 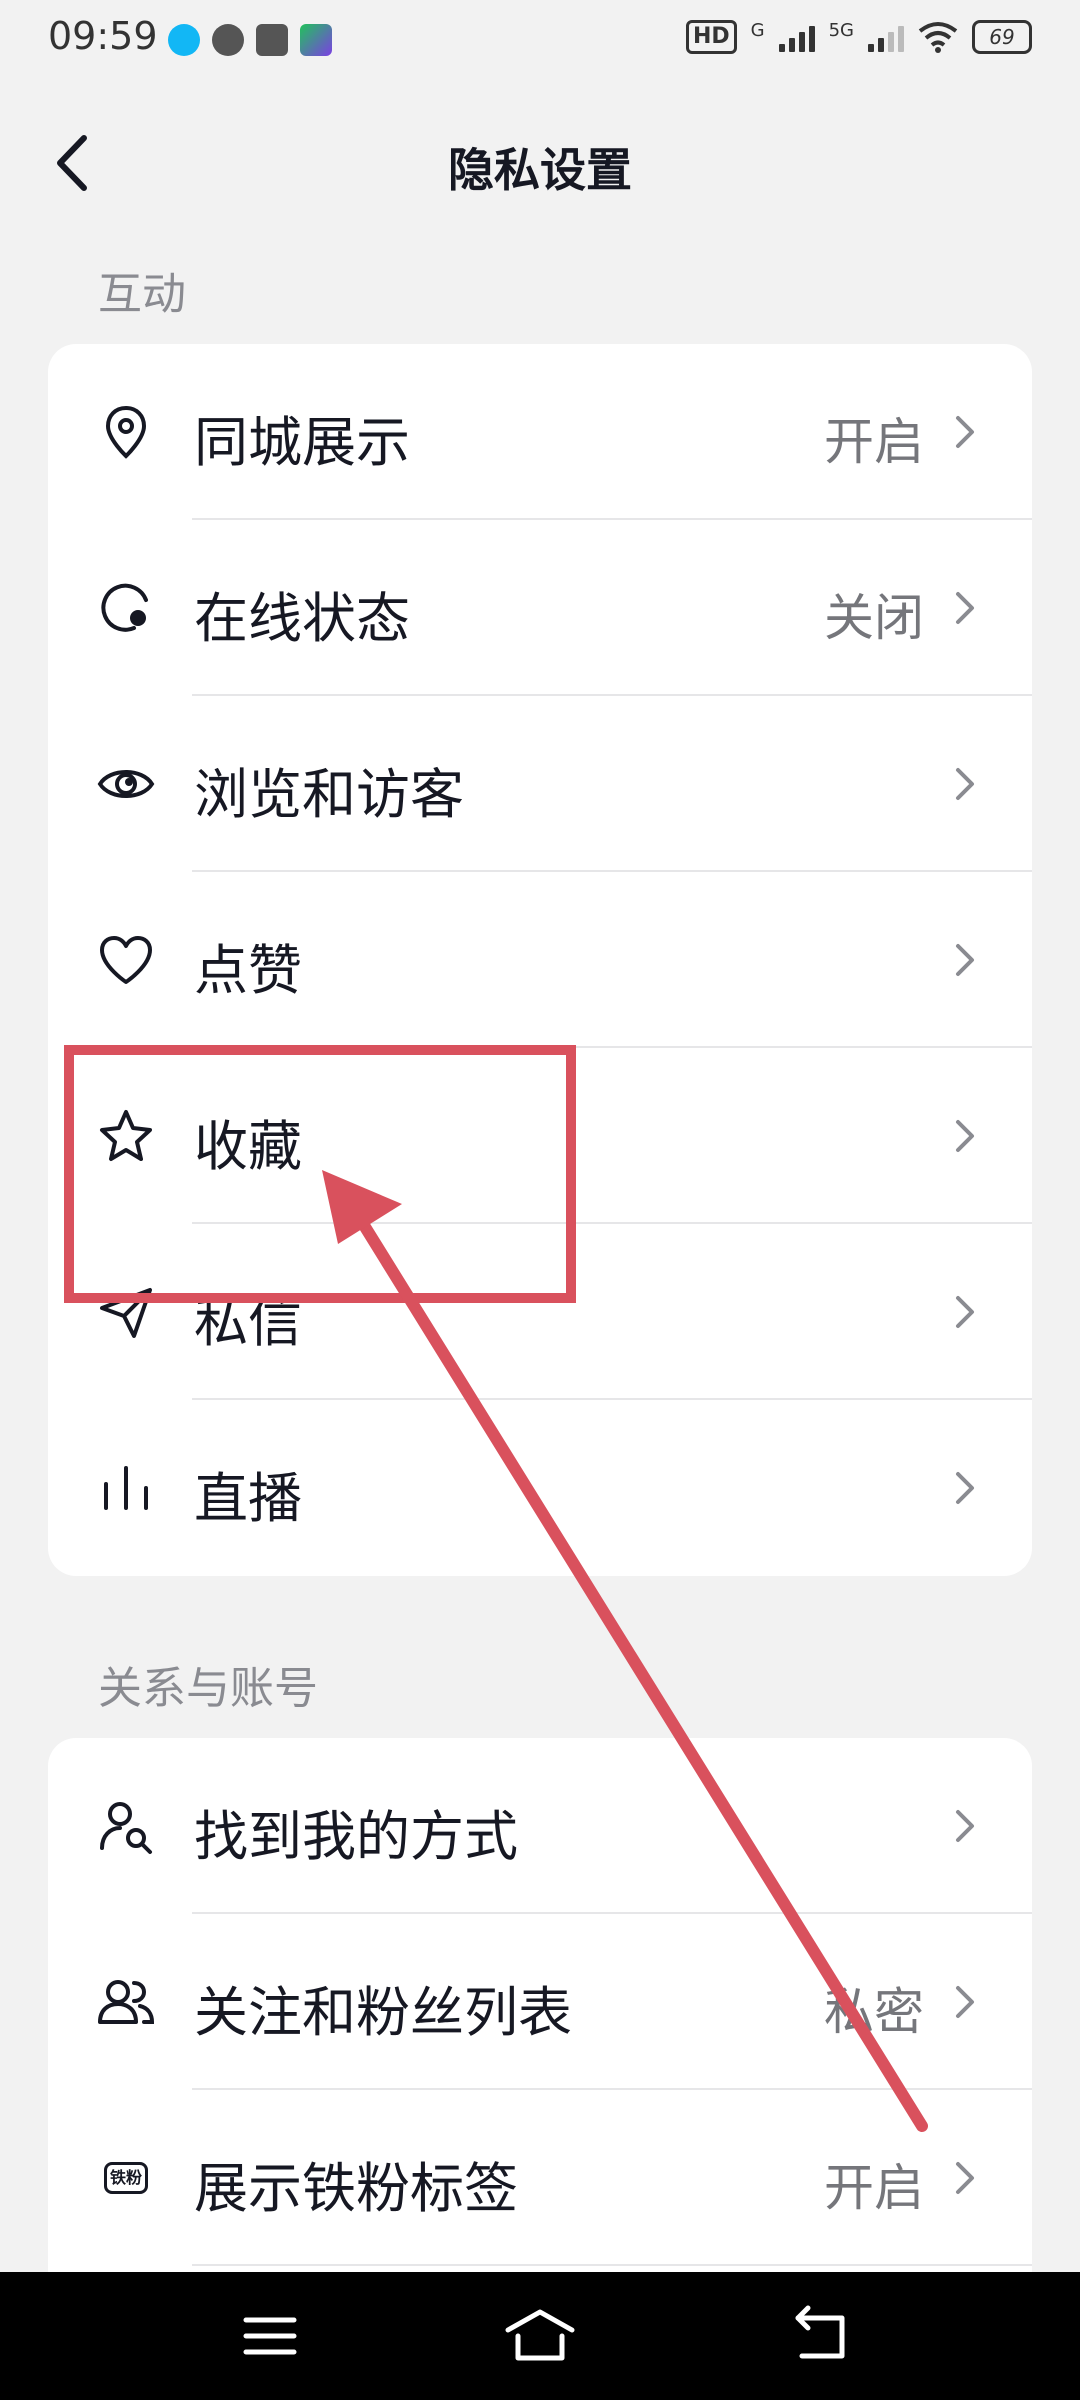 What do you see at coordinates (858, 37) in the screenshot?
I see `status-right: HD G 5G 69` at bounding box center [858, 37].